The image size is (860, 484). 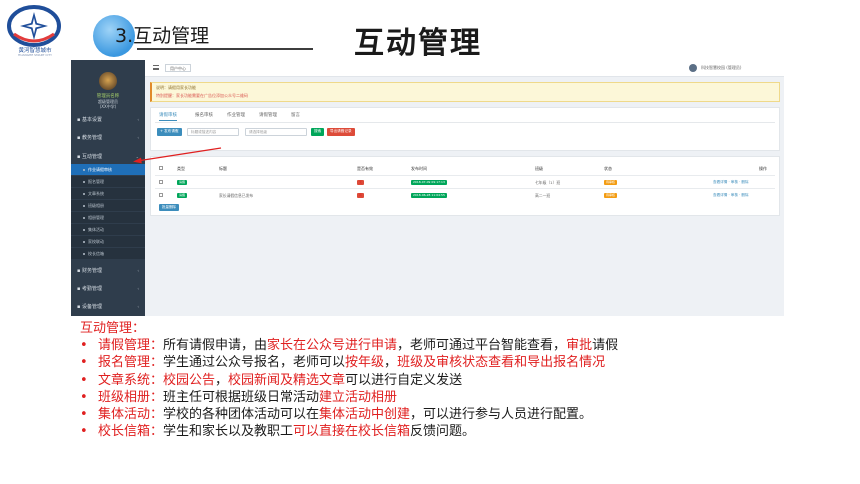 What do you see at coordinates (35, 55) in the screenshot?
I see `logo-subtitle: HUANGHE SMART CITY` at bounding box center [35, 55].